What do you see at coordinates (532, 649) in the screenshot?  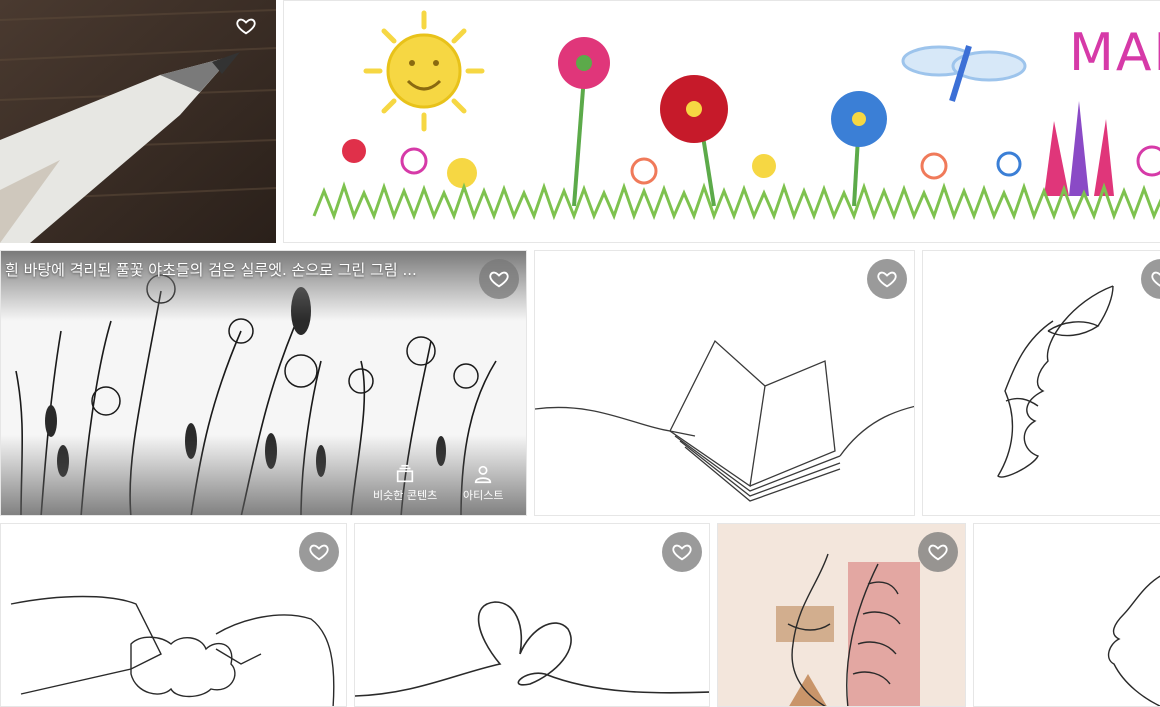 I see `hearts-image` at bounding box center [532, 649].